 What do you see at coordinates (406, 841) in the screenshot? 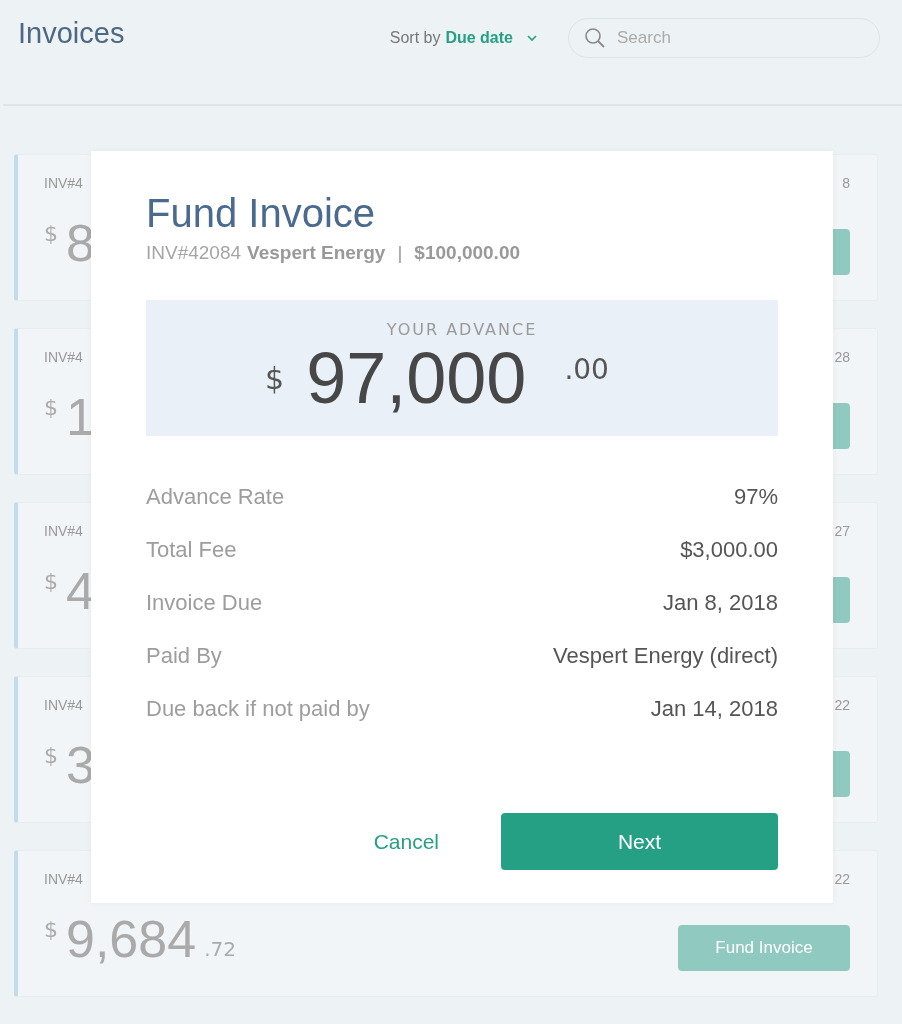
I see `cancel-button: Cancel` at bounding box center [406, 841].